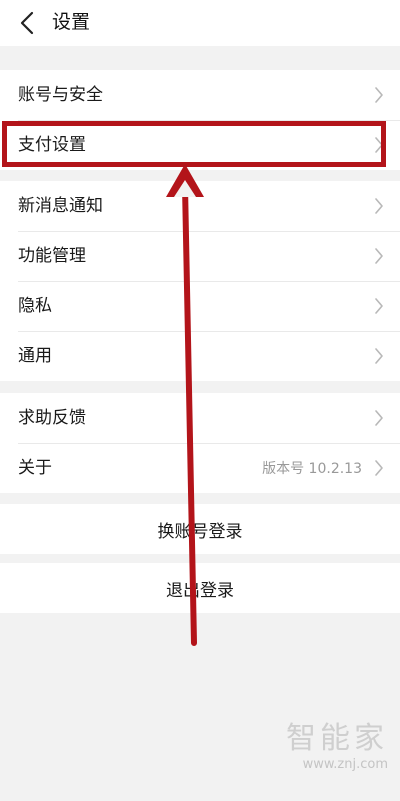  What do you see at coordinates (200, 306) in the screenshot?
I see `row-privacy: 隐私` at bounding box center [200, 306].